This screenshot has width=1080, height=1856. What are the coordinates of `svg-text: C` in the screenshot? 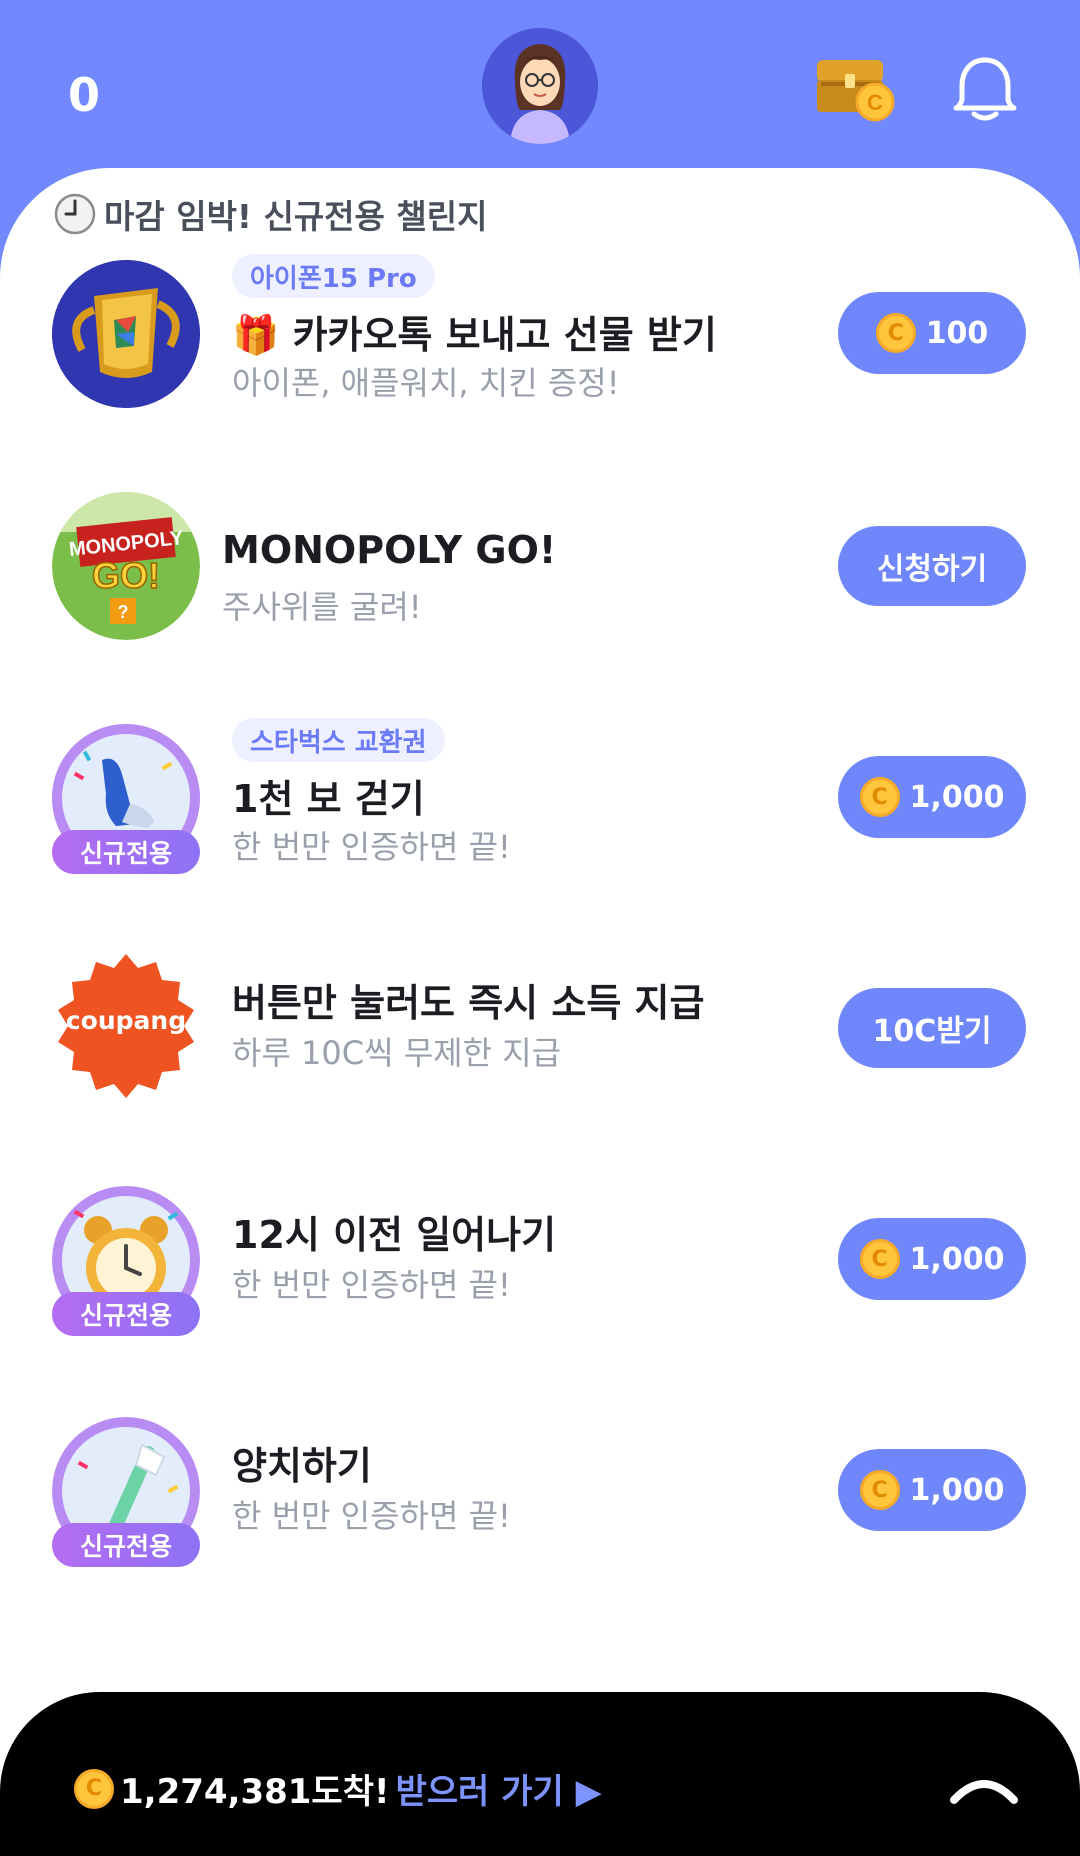 It's located at (875, 102).